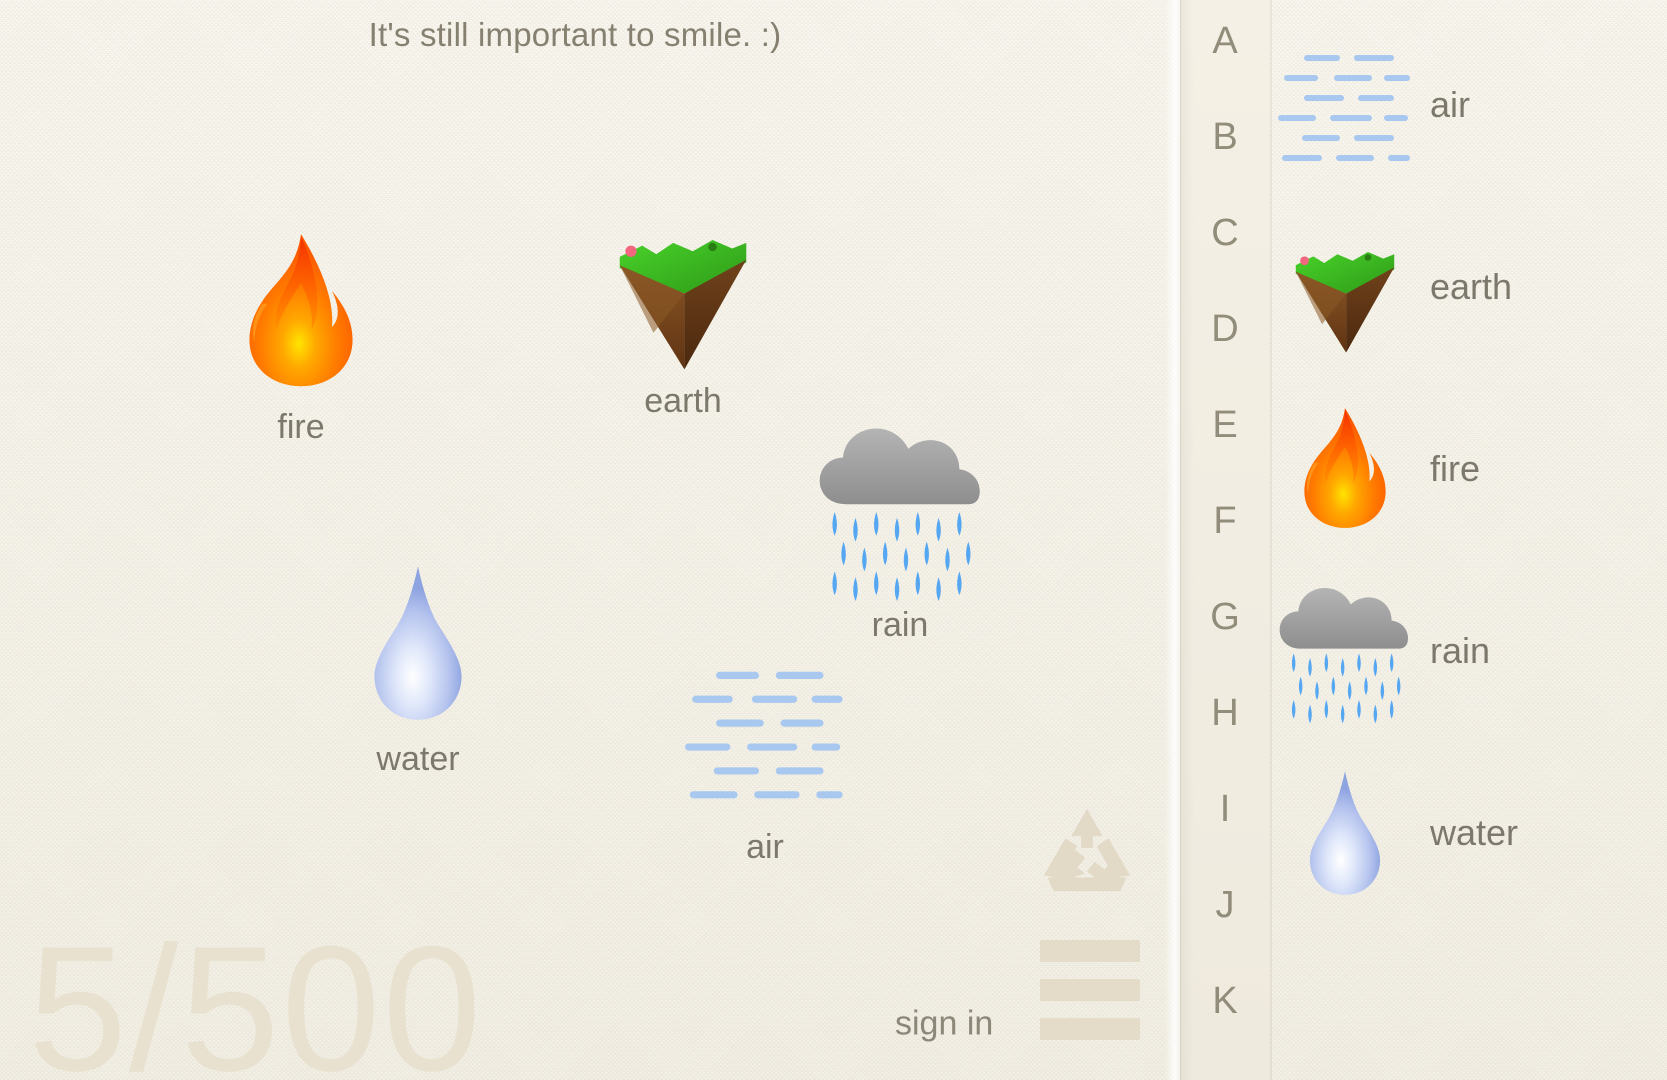 Image resolution: width=1667 pixels, height=1080 pixels. What do you see at coordinates (1087, 850) in the screenshot?
I see `recycle-icon` at bounding box center [1087, 850].